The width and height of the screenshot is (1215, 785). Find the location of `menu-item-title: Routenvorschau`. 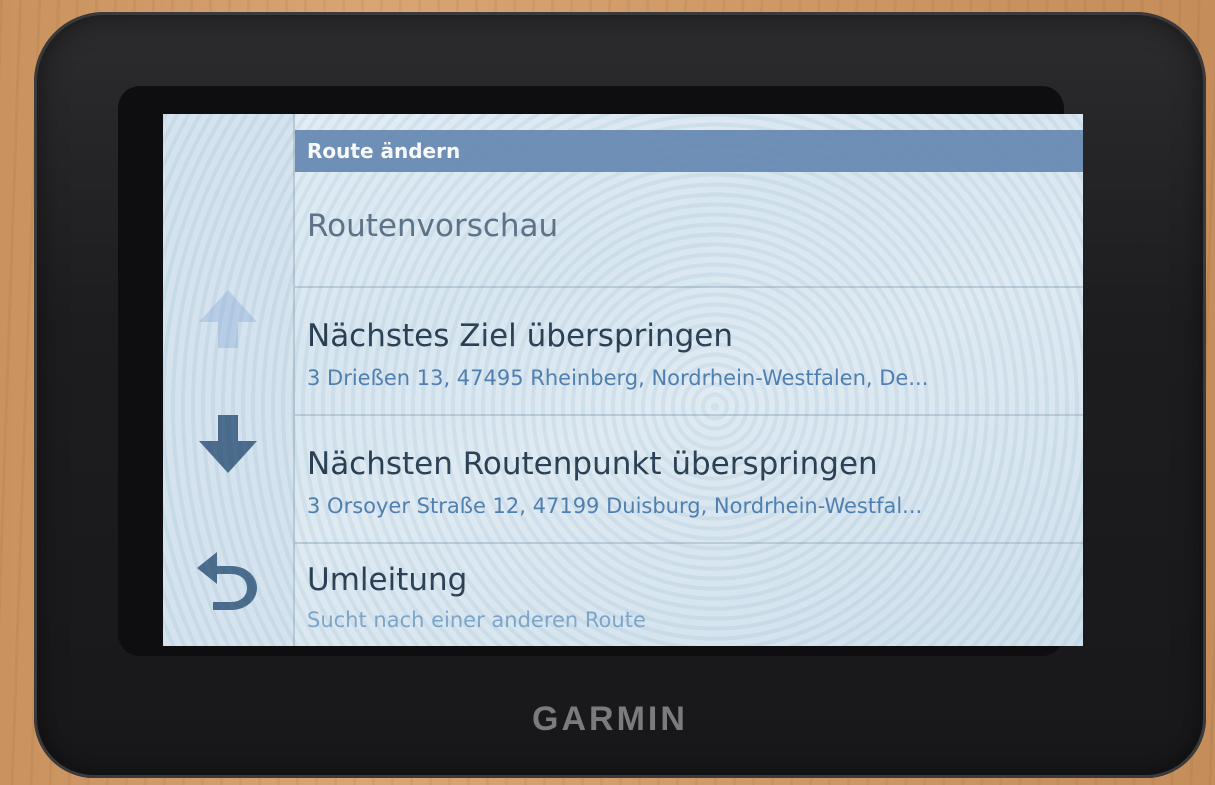

menu-item-title: Routenvorschau is located at coordinates (433, 226).